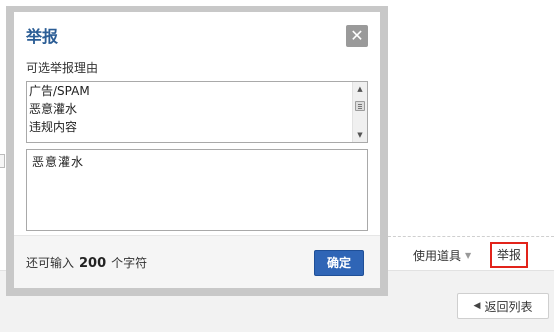 The width and height of the screenshot is (554, 332). What do you see at coordinates (360, 135) in the screenshot?
I see `scroll-down-icon: ▼` at bounding box center [360, 135].